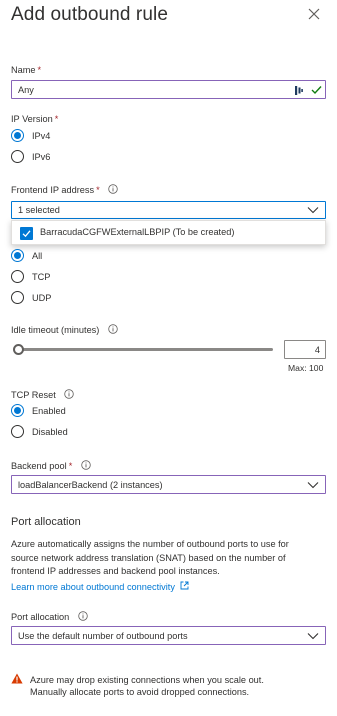 This screenshot has width=337, height=716. I want to click on port-allocation-section-title: Port allocation, so click(46, 522).